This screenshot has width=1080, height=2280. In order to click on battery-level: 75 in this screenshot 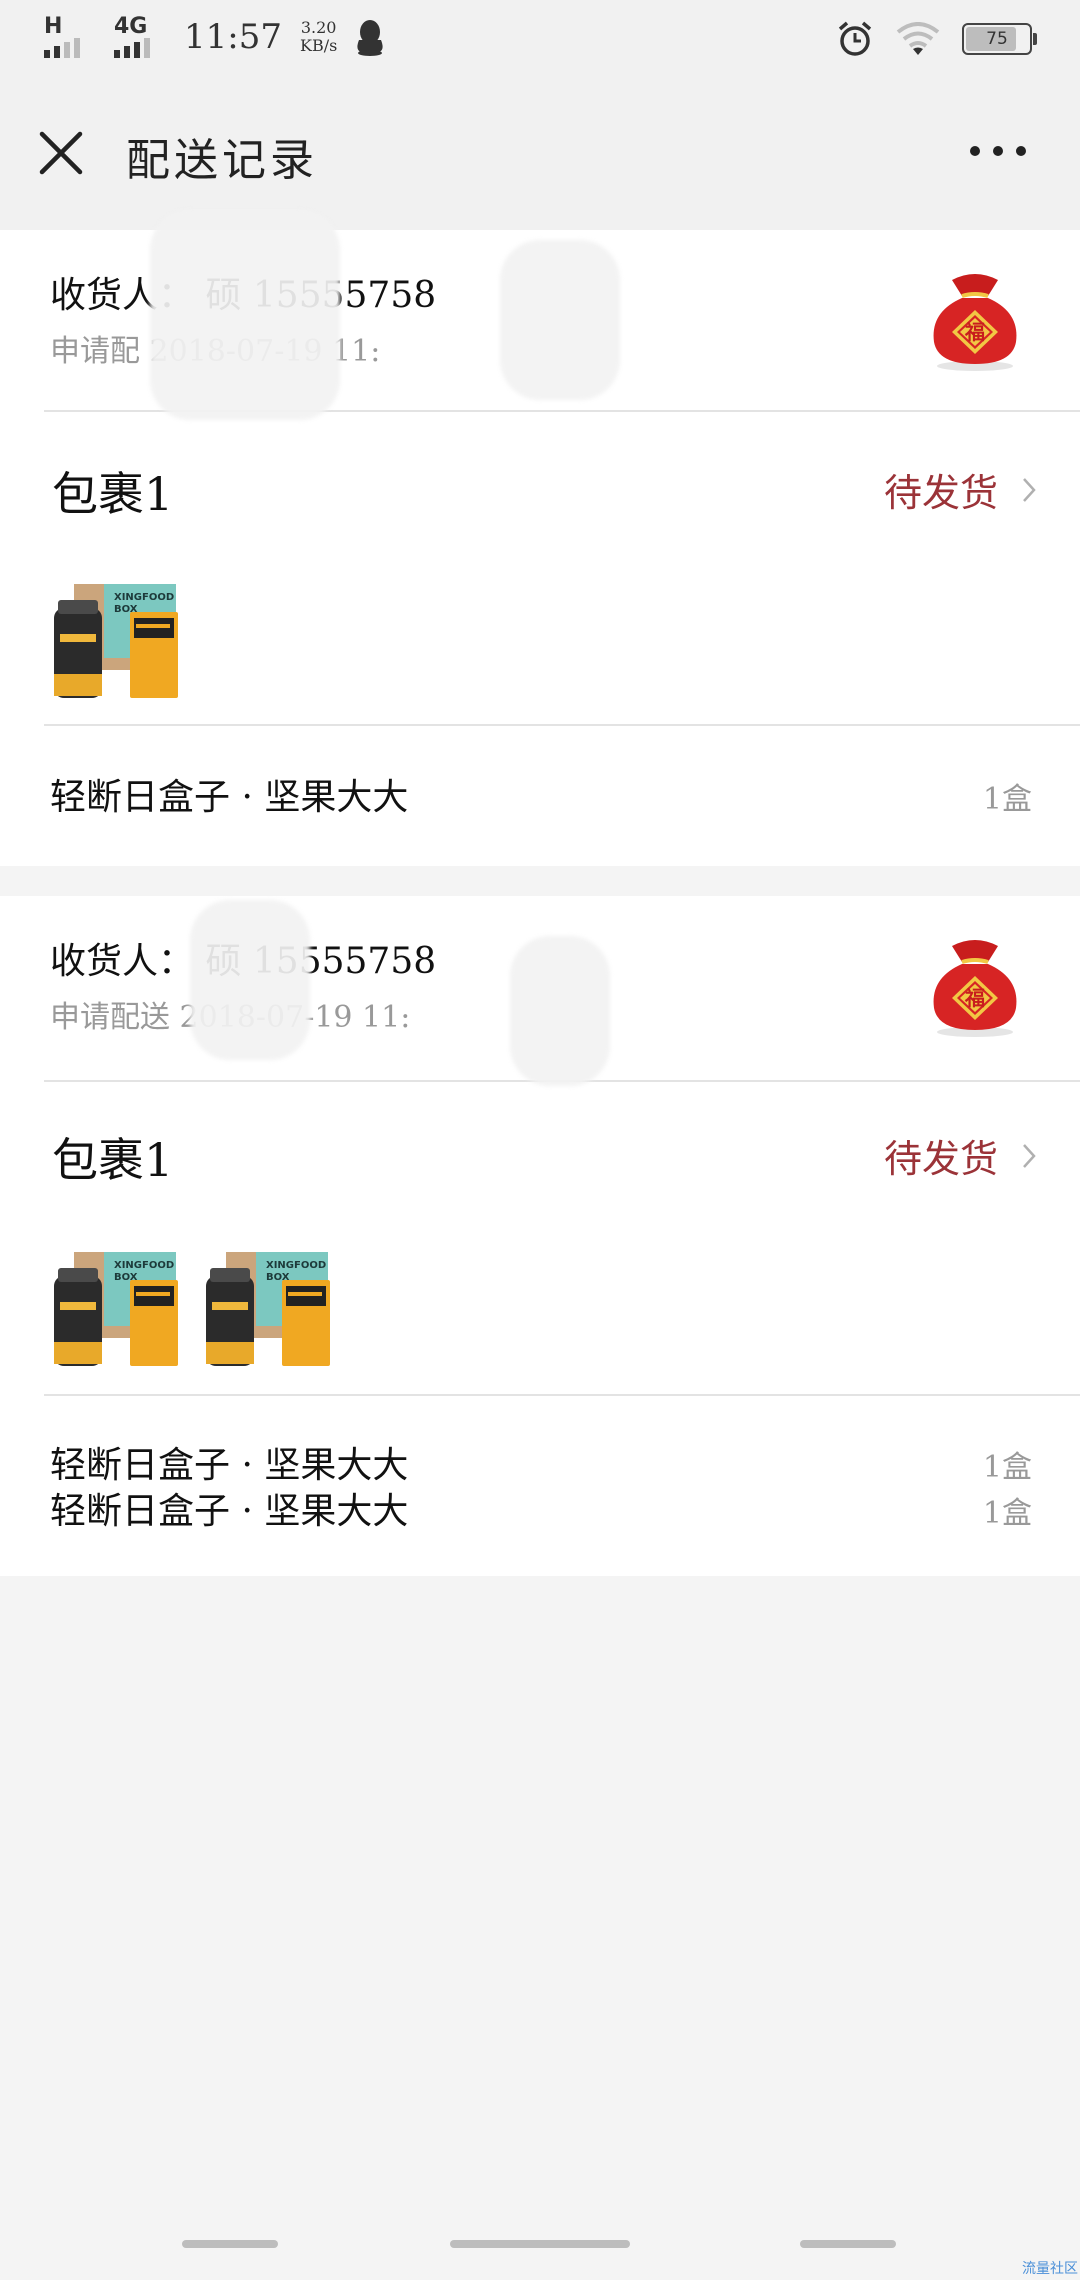, I will do `click(997, 39)`.